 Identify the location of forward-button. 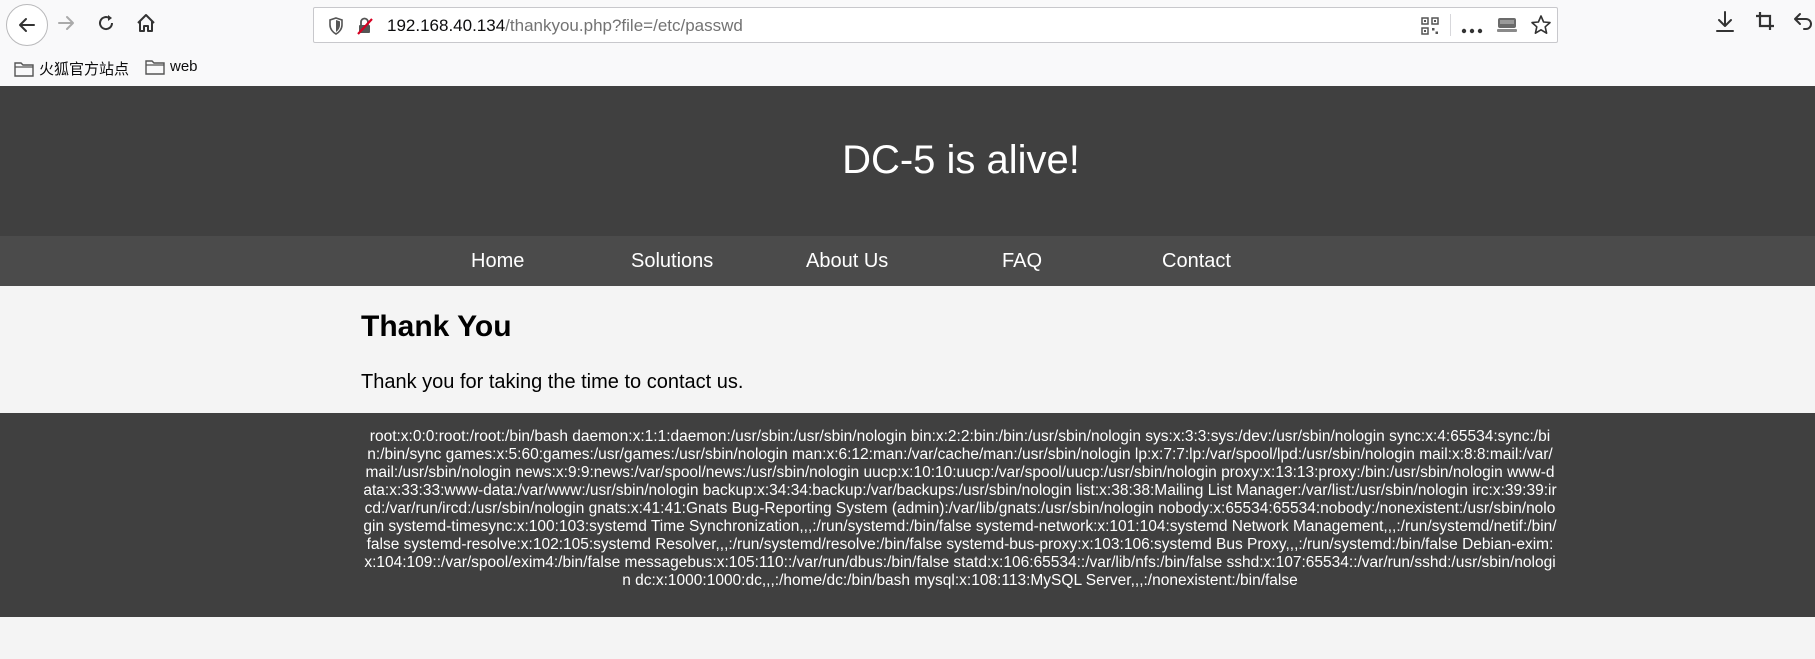
(66, 23).